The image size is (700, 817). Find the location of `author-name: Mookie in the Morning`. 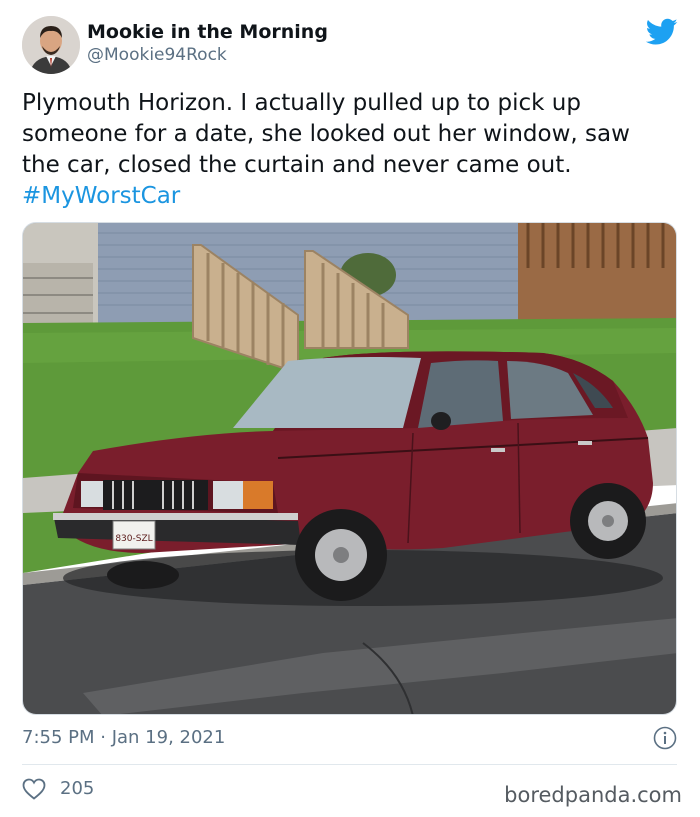

author-name: Mookie in the Morning is located at coordinates (207, 32).